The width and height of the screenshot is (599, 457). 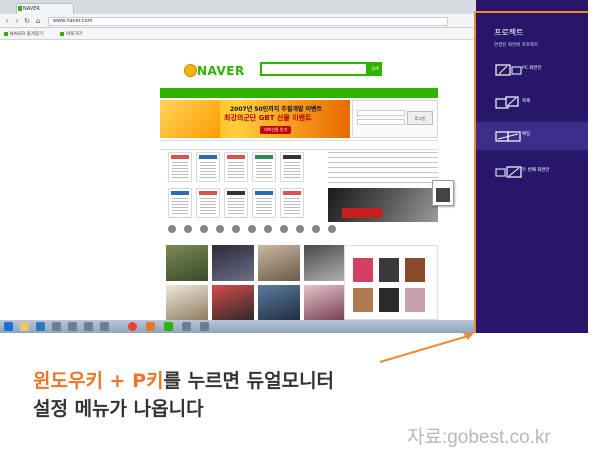 I want to click on caption-highlight: 윈도우키 + P키, so click(x=98, y=381).